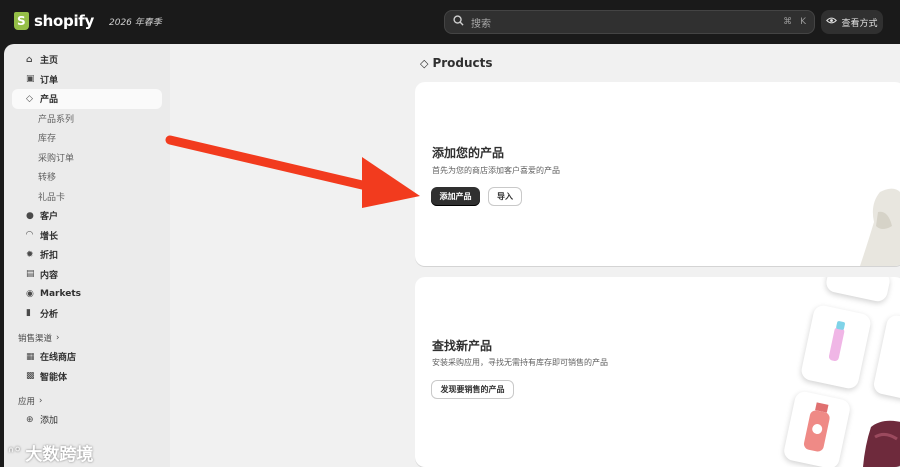 The image size is (900, 467). What do you see at coordinates (30, 376) in the screenshot?
I see `agent-icon: ▩` at bounding box center [30, 376].